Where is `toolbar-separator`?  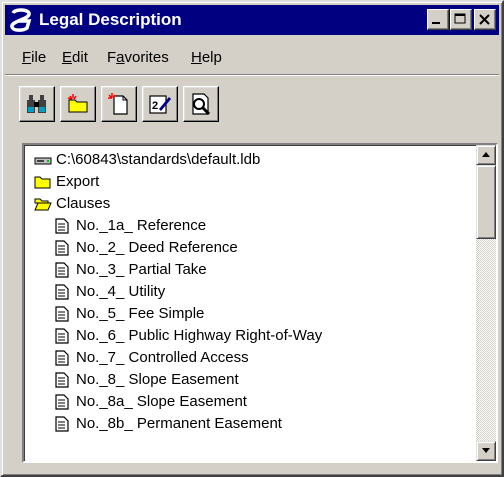
toolbar-separator is located at coordinates (252, 75).